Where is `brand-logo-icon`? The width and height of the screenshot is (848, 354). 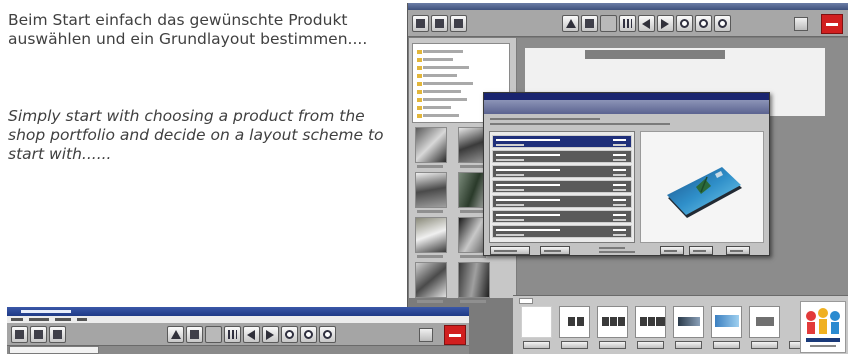 brand-logo-icon is located at coordinates (455, 335).